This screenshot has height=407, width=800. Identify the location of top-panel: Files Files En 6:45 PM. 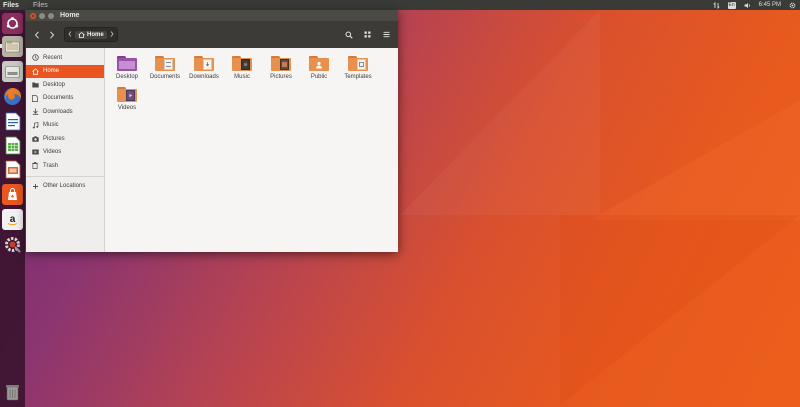
(400, 5).